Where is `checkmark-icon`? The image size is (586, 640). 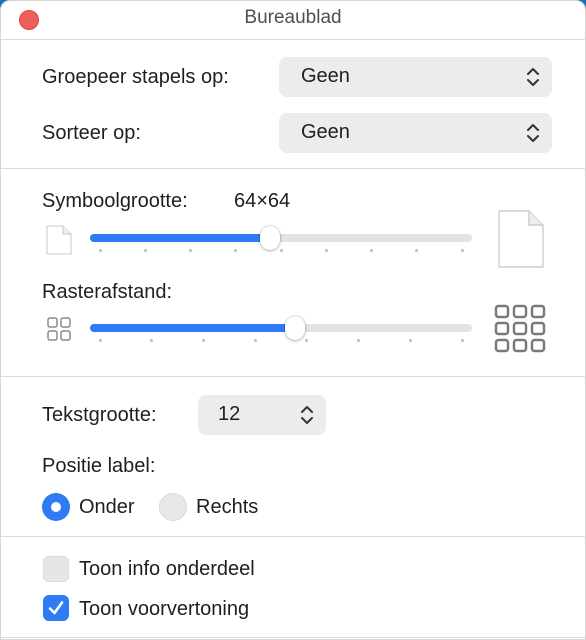 checkmark-icon is located at coordinates (56, 608).